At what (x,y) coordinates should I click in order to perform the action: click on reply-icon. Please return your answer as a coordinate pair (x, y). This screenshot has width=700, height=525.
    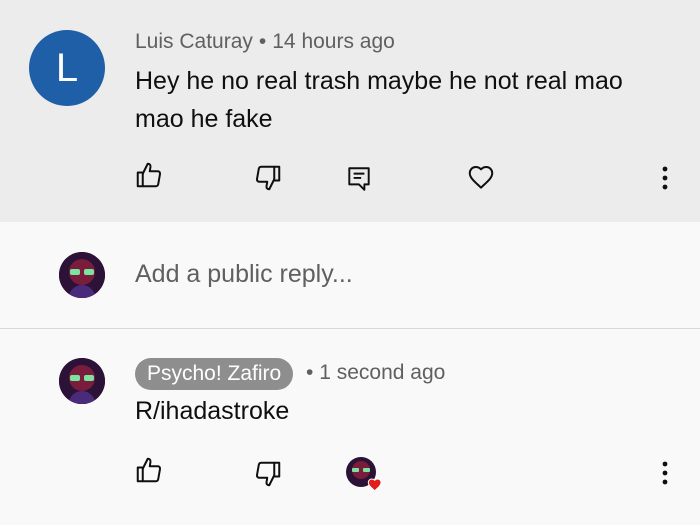
    Looking at the image, I should click on (359, 179).